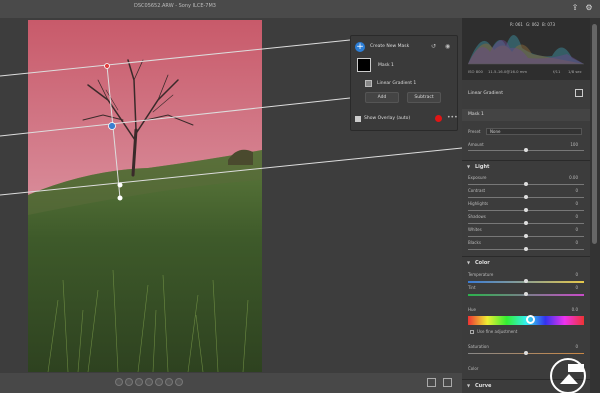  Describe the element at coordinates (516, 24) in the screenshot. I see `readout-r: R: 061` at that location.